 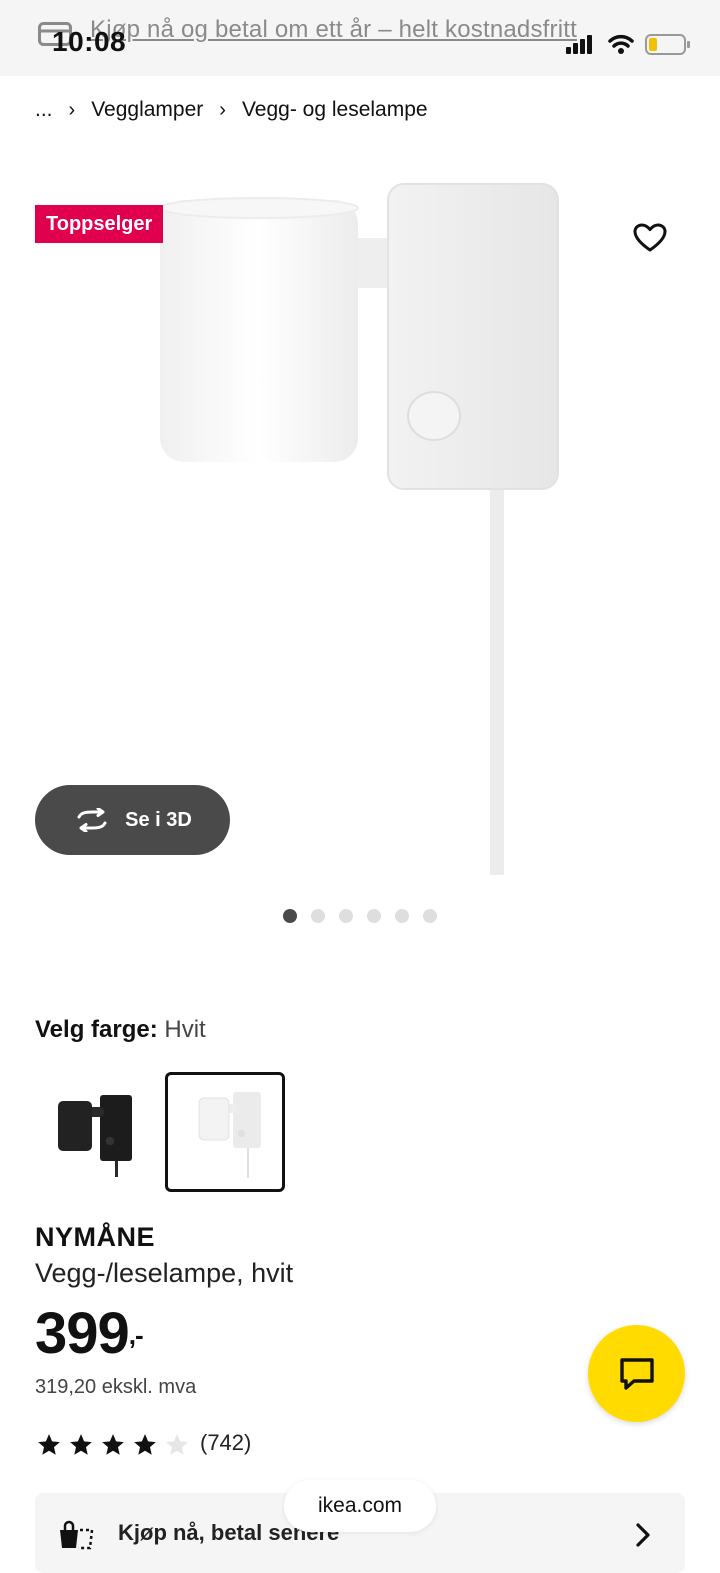 I want to click on url-pill: ikea.com, so click(x=360, y=1506).